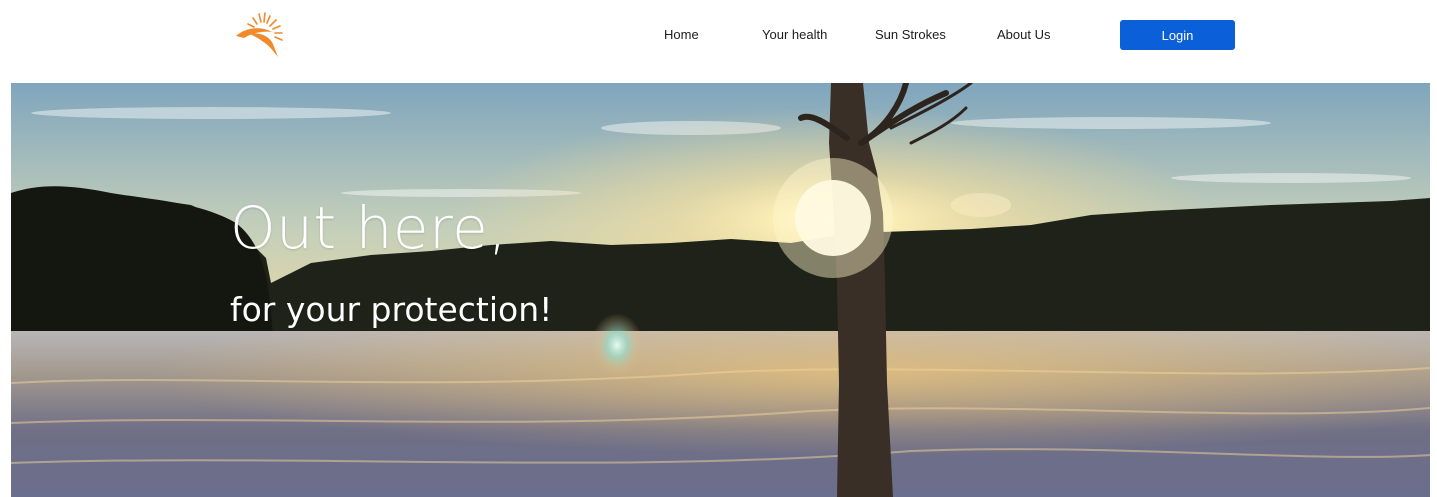  Describe the element at coordinates (369, 228) in the screenshot. I see `hero-title: Out here,` at that location.